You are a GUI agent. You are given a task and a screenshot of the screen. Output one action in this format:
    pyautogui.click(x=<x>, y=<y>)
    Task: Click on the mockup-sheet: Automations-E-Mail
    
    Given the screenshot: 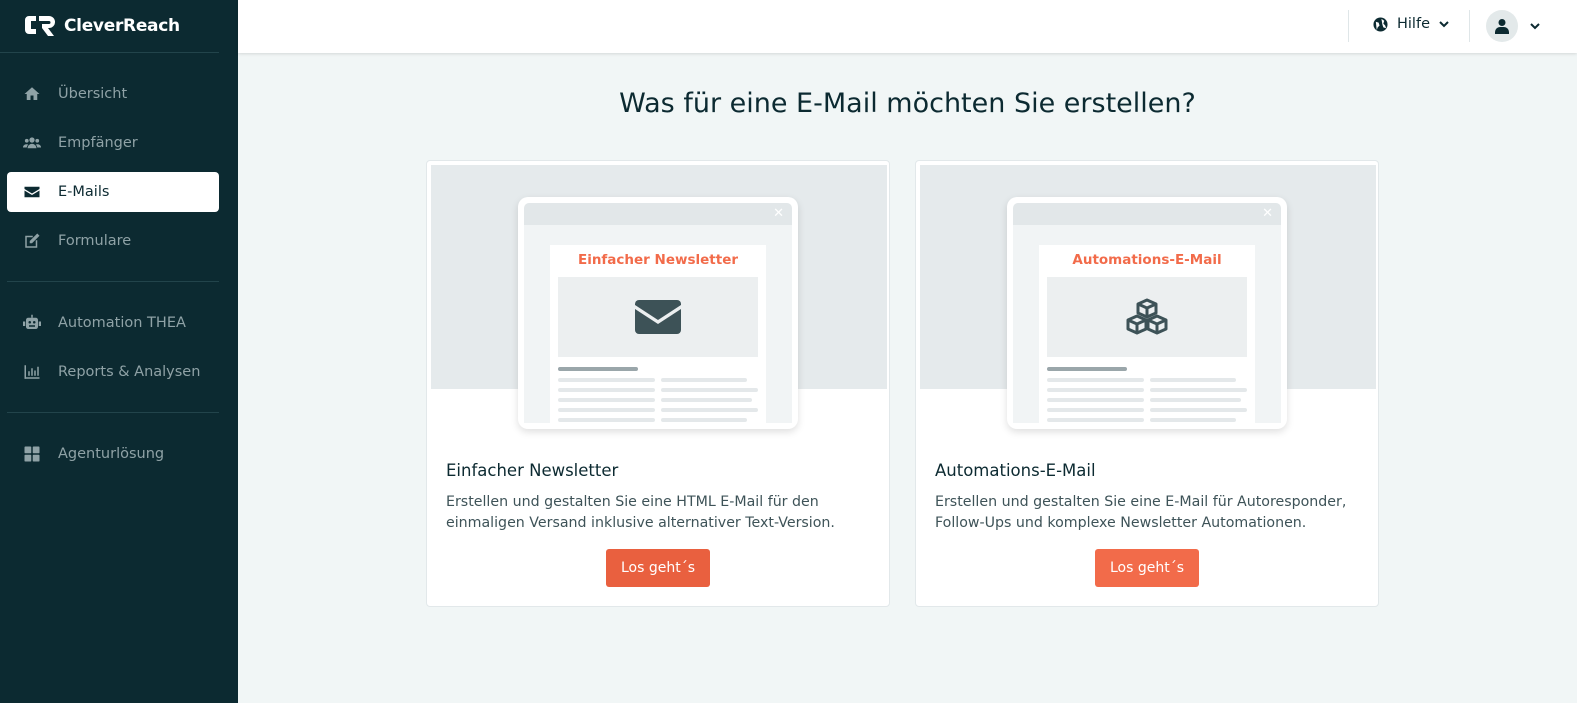 What is the action you would take?
    pyautogui.click(x=1147, y=334)
    